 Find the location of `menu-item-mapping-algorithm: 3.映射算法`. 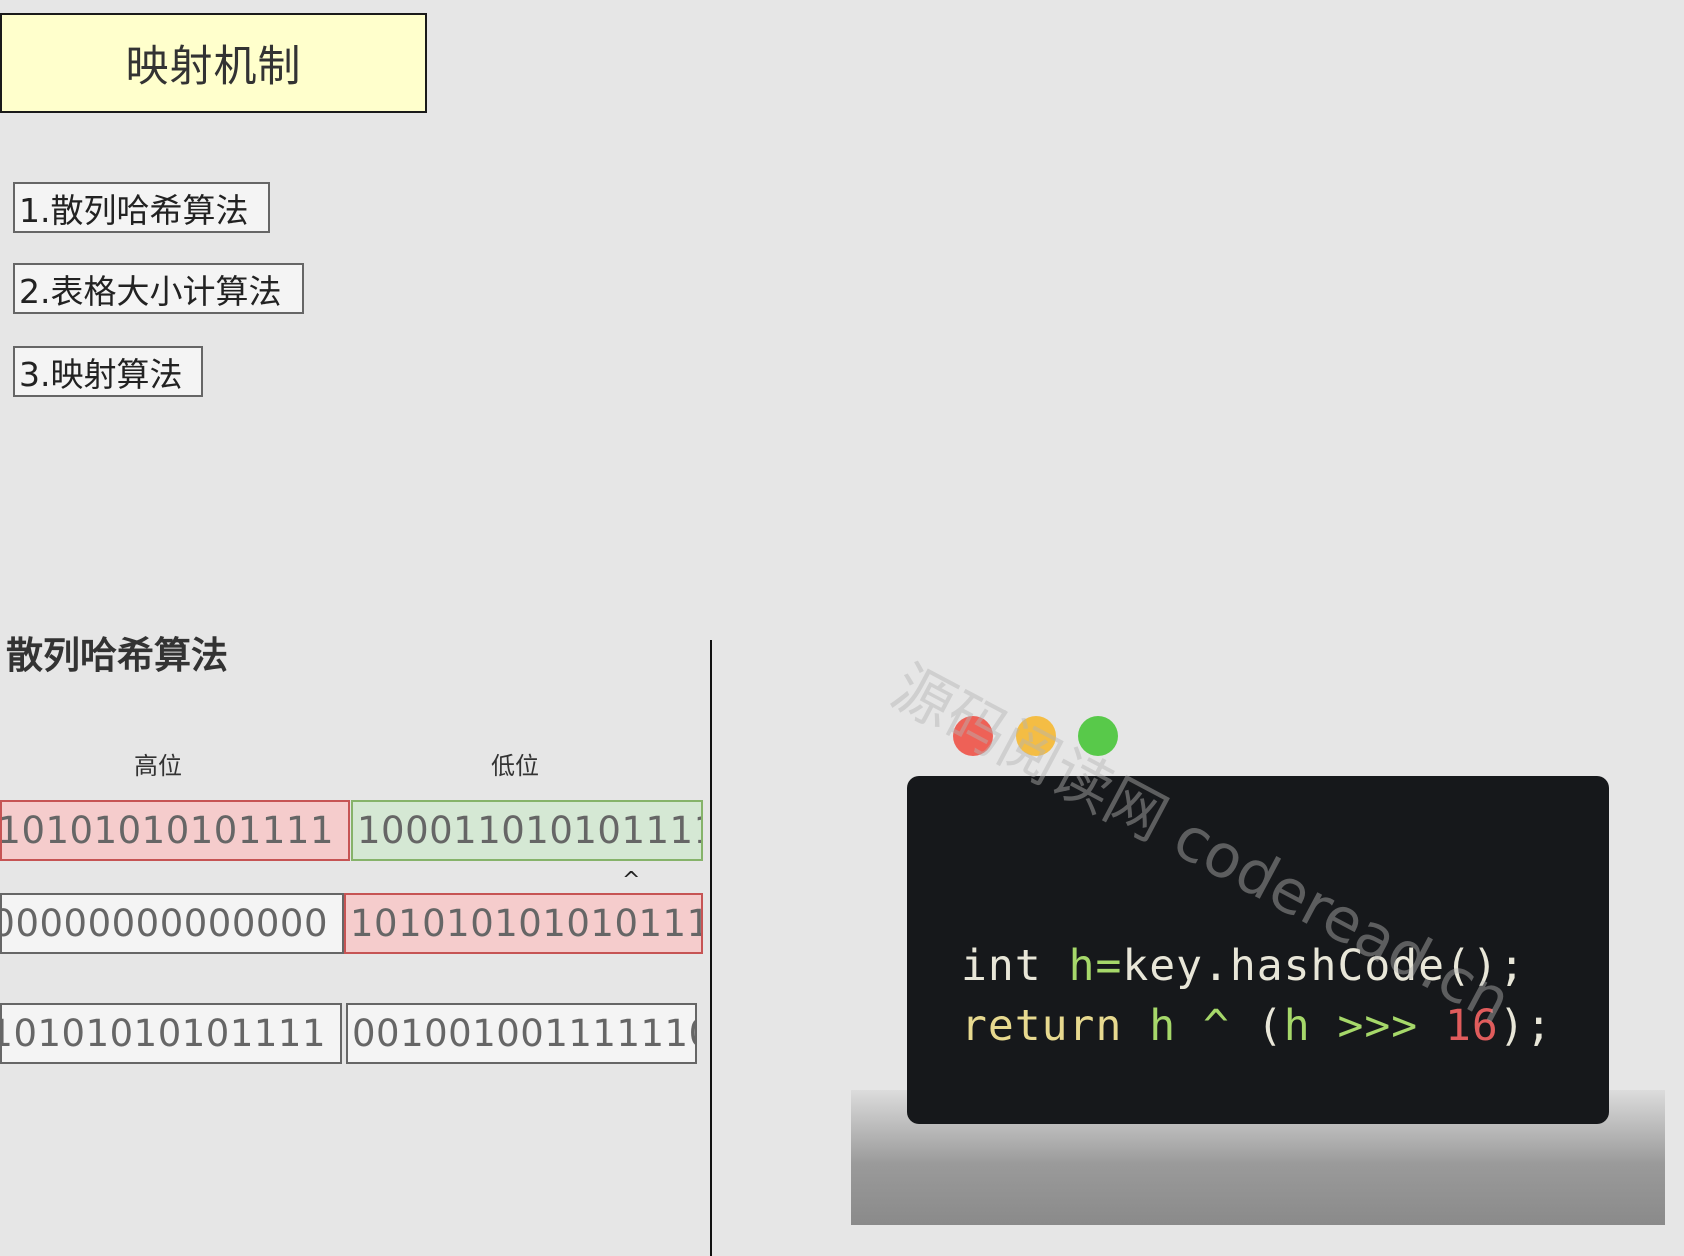

menu-item-mapping-algorithm: 3.映射算法 is located at coordinates (108, 371).